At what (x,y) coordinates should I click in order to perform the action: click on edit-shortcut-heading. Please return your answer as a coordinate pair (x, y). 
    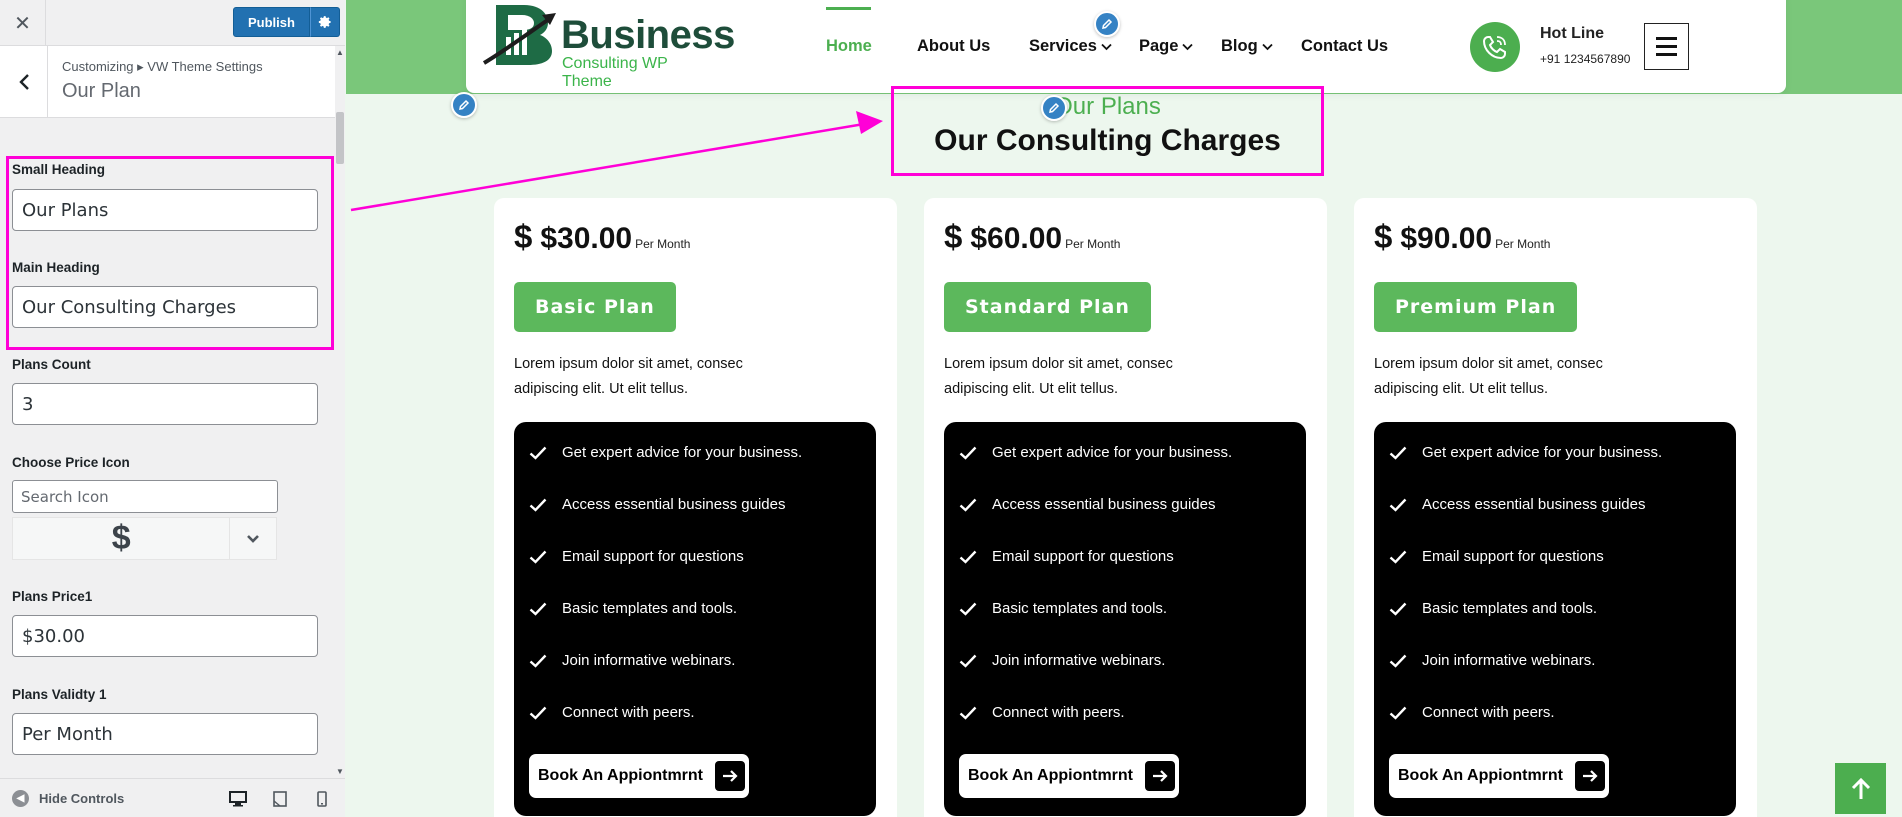
    Looking at the image, I should click on (1054, 108).